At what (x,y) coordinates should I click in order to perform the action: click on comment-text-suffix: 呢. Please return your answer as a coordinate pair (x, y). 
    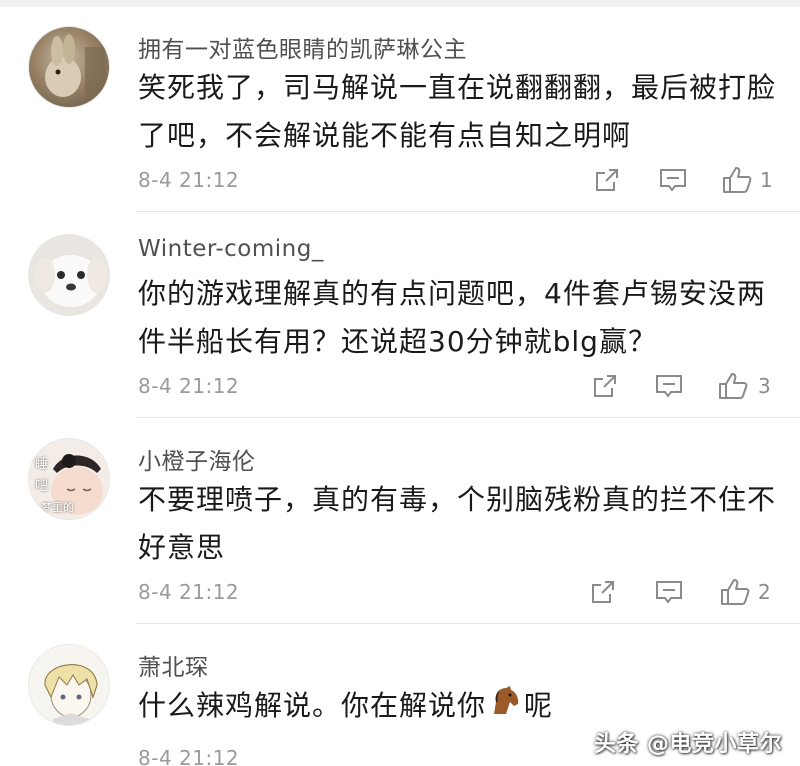
    Looking at the image, I should click on (539, 705).